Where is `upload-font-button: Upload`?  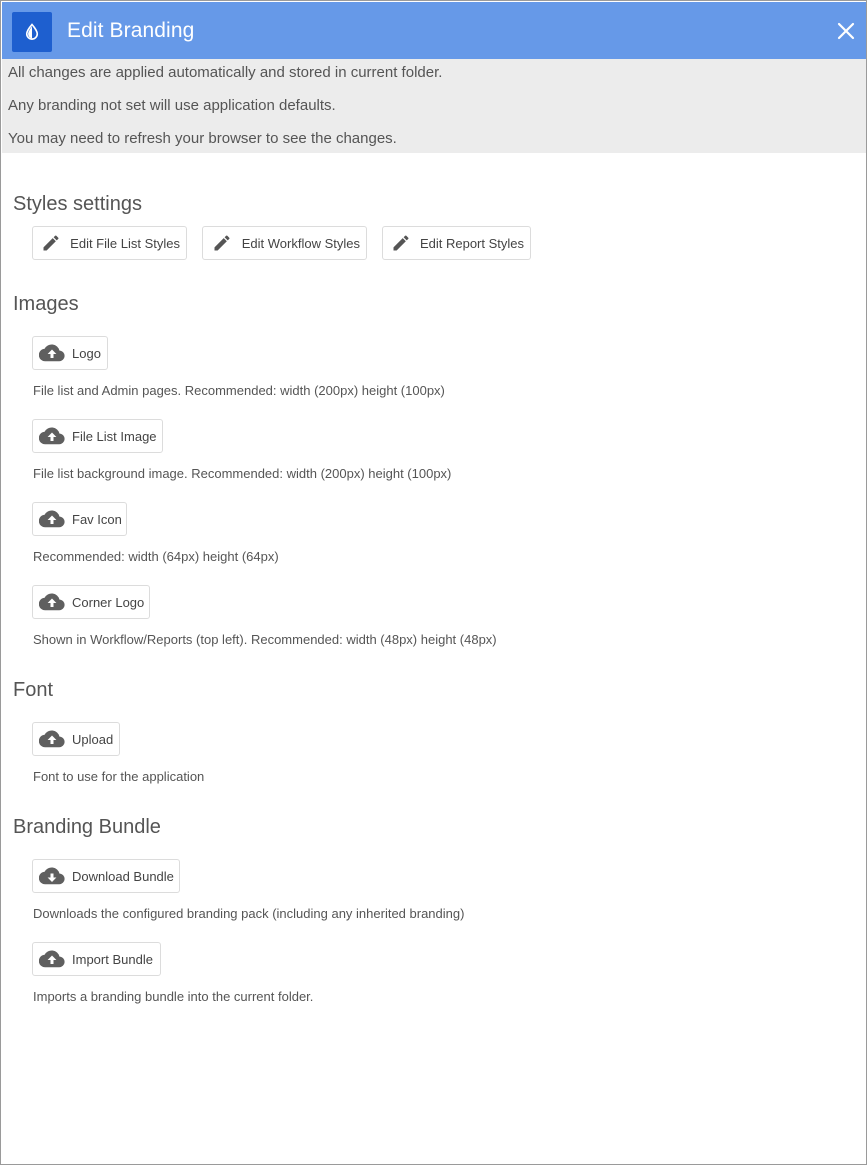 upload-font-button: Upload is located at coordinates (76, 739).